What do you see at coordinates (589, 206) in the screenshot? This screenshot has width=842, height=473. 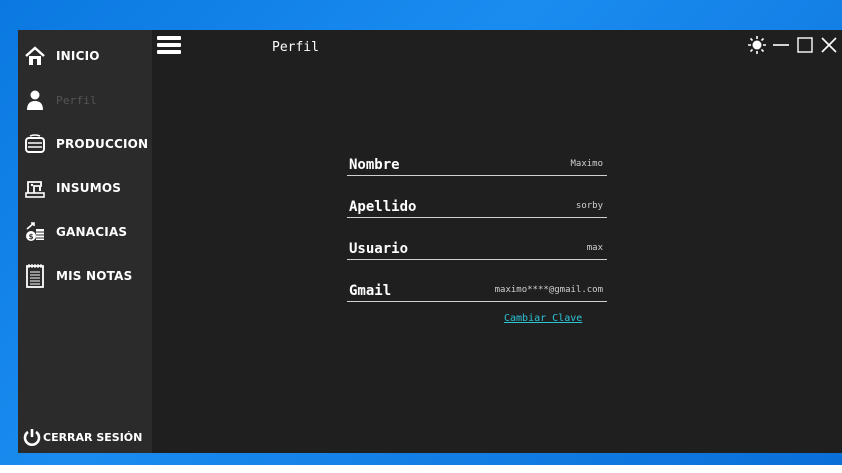 I see `field-value: sorby` at bounding box center [589, 206].